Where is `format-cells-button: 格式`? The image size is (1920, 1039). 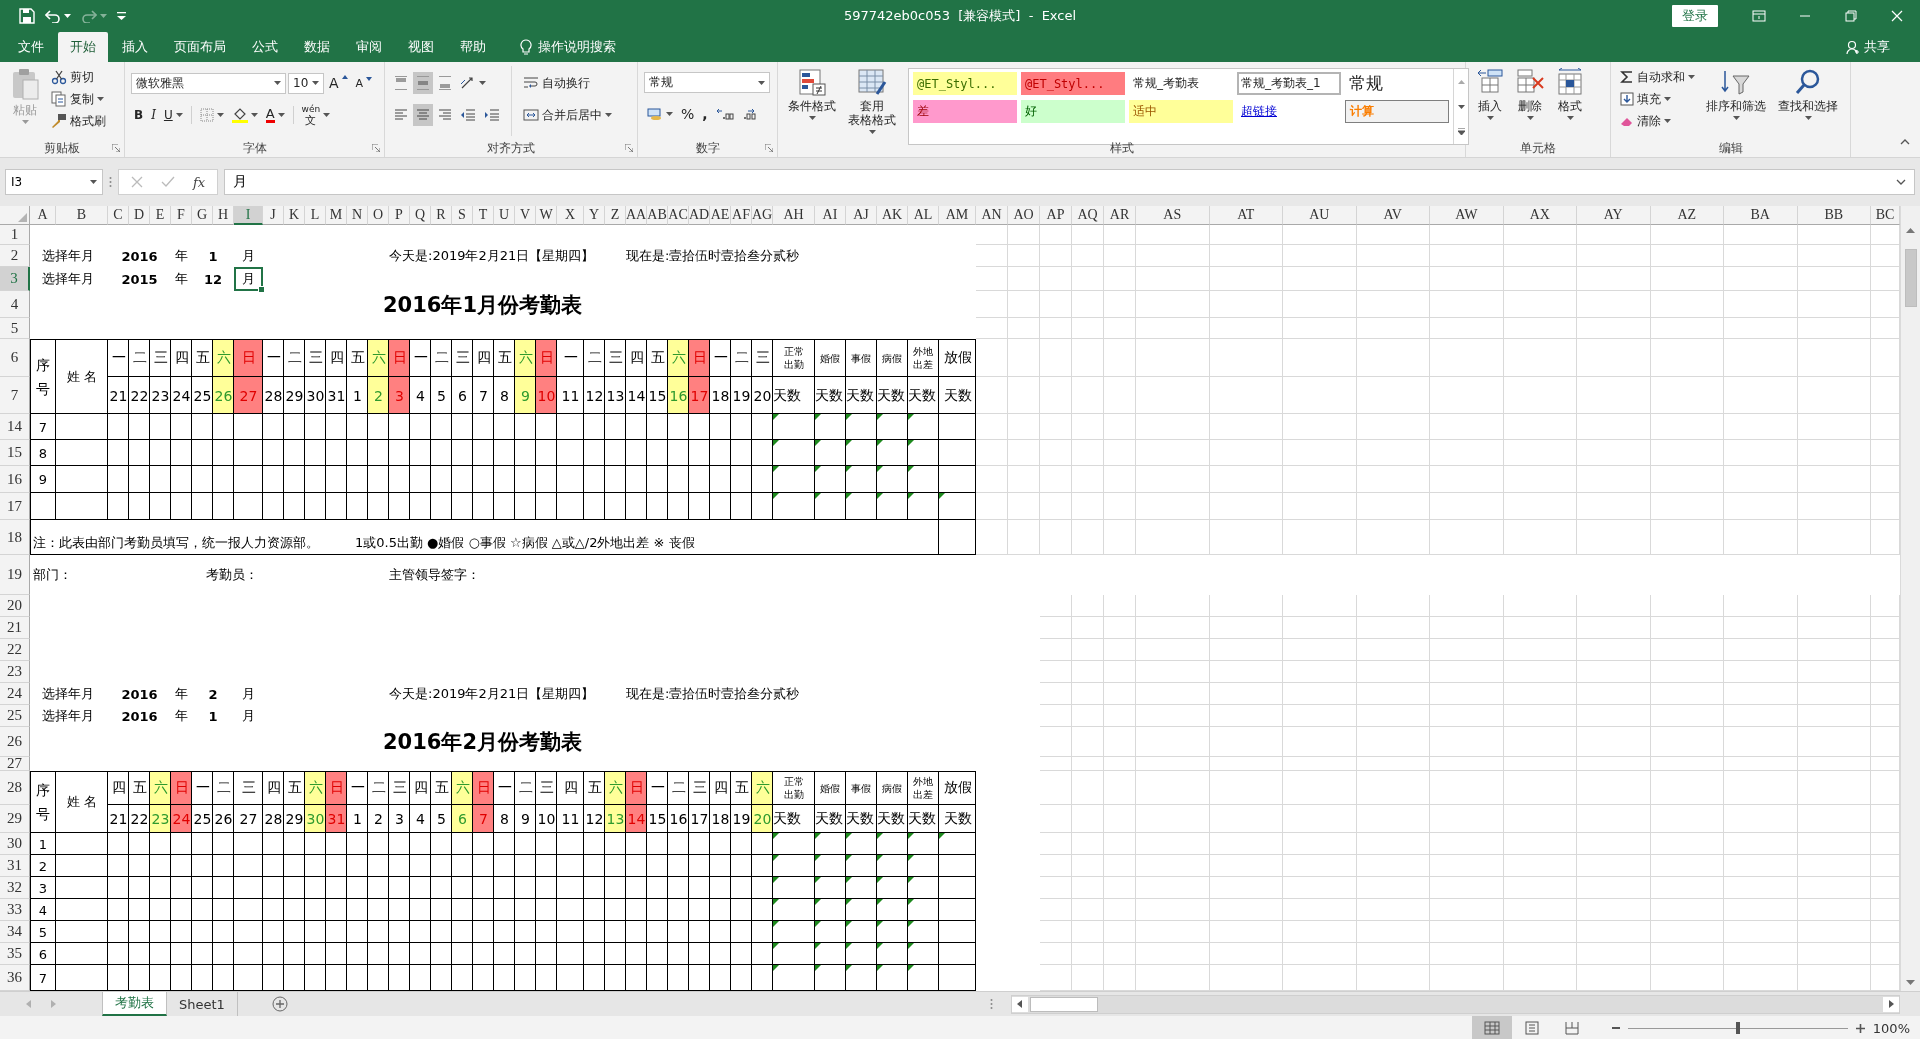
format-cells-button: 格式 is located at coordinates (1570, 103).